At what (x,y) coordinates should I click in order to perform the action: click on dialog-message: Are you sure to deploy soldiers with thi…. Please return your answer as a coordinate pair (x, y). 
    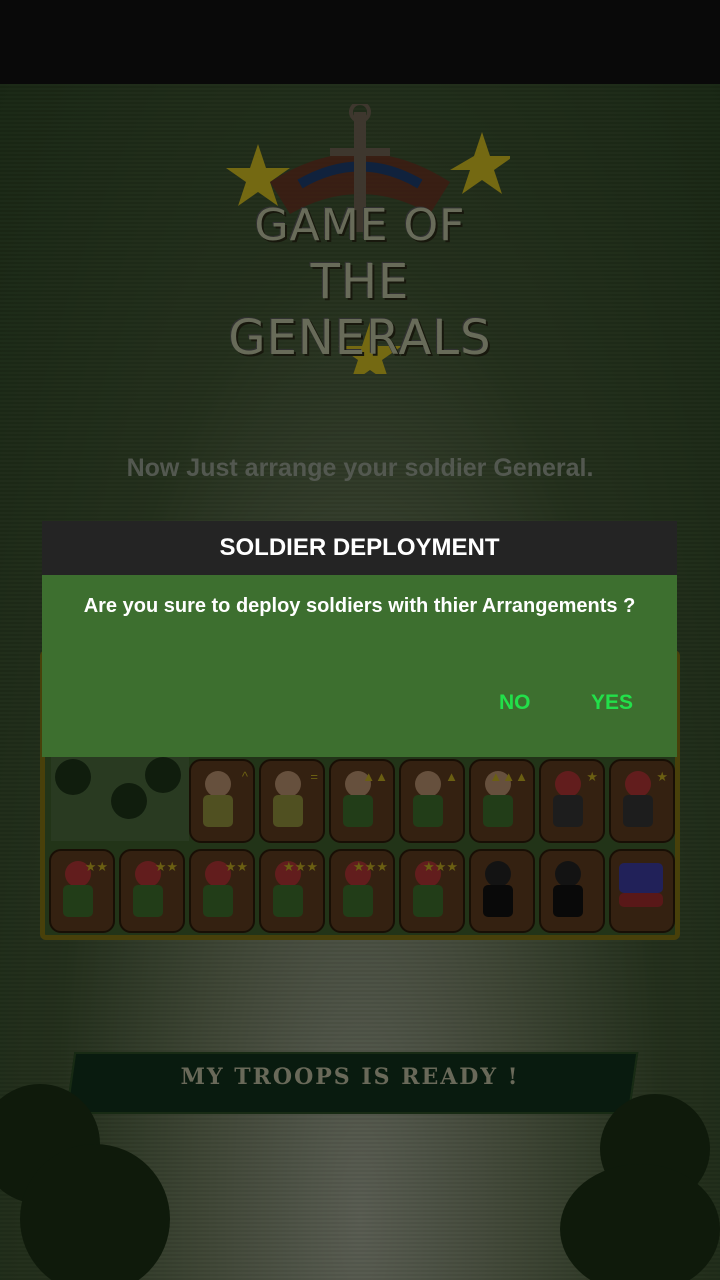
    Looking at the image, I should click on (359, 606).